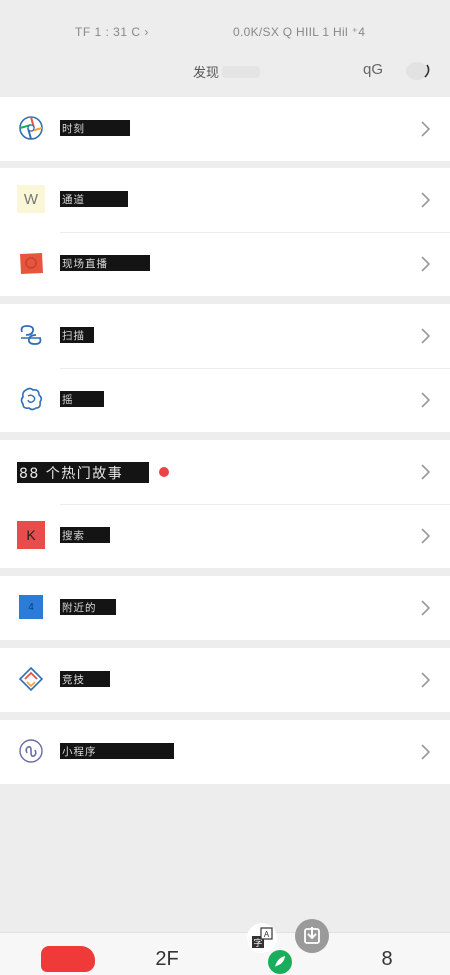 The width and height of the screenshot is (450, 975). What do you see at coordinates (225, 200) in the screenshot?
I see `menu-item-channels: W 通道` at bounding box center [225, 200].